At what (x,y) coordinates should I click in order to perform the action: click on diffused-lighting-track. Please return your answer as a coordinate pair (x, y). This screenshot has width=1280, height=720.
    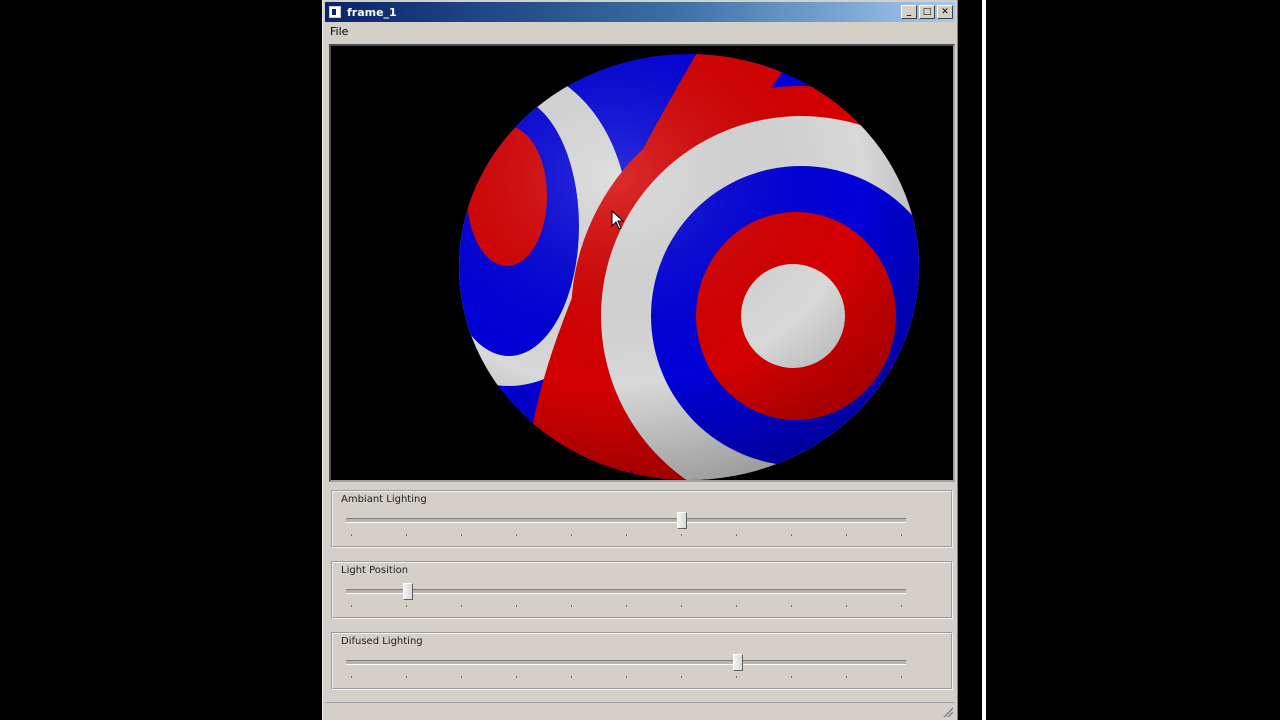
    Looking at the image, I should click on (626, 662).